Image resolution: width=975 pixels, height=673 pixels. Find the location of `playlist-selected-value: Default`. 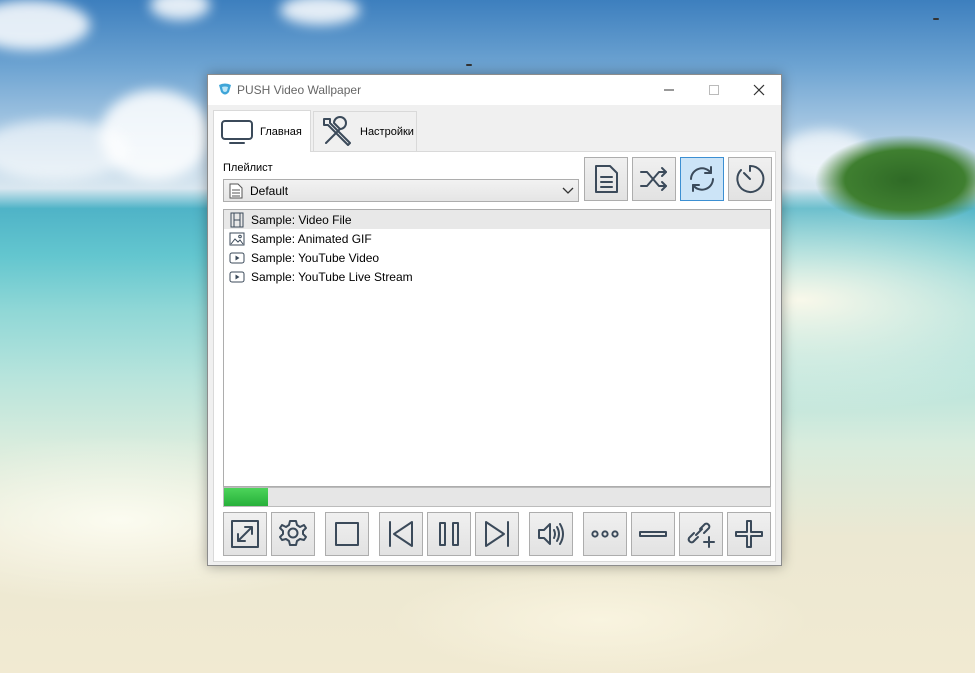

playlist-selected-value: Default is located at coordinates (269, 190).